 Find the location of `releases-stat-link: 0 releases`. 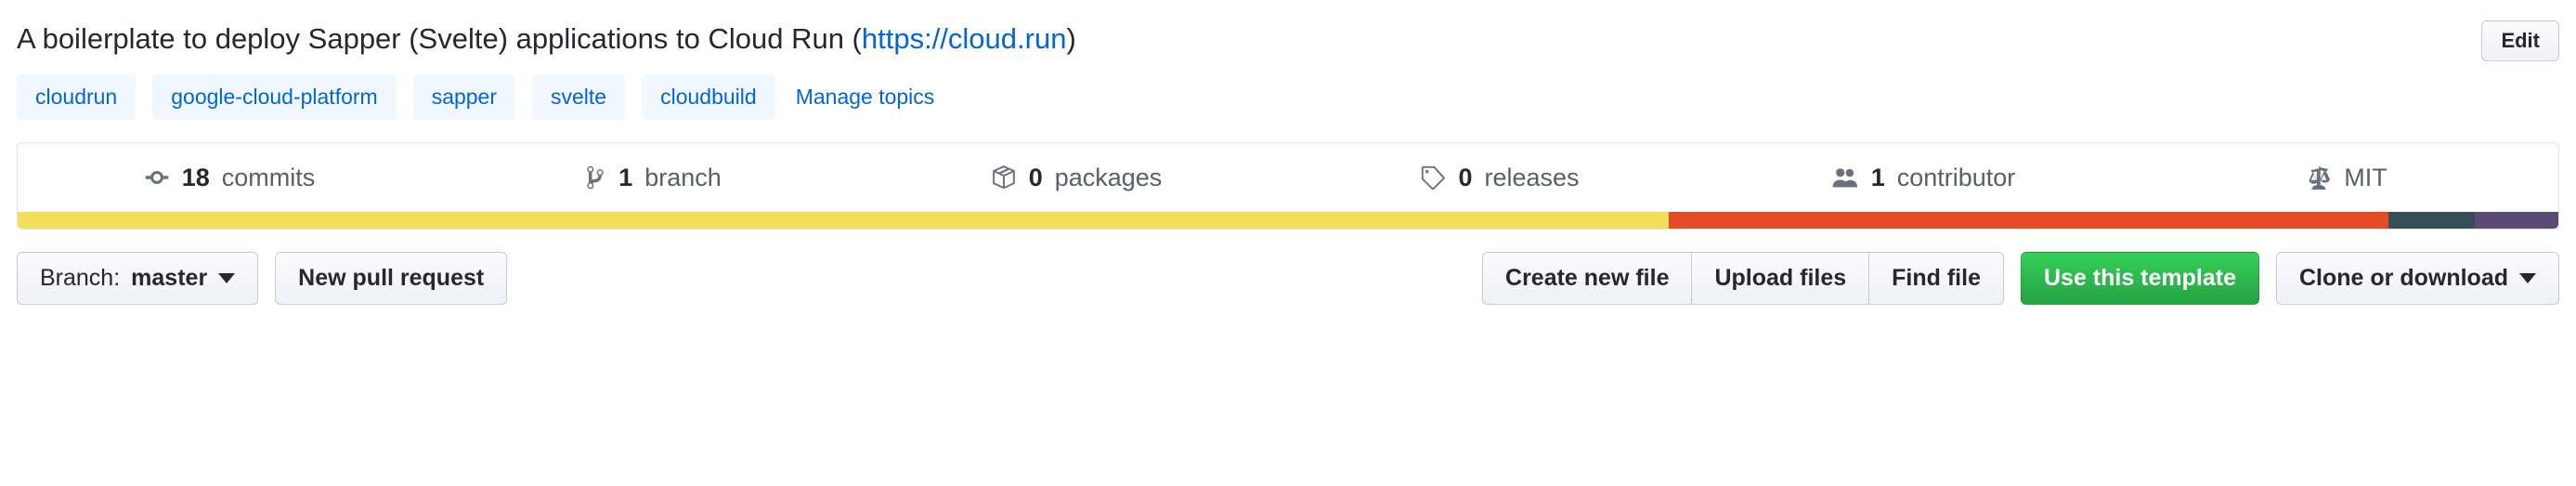

releases-stat-link: 0 releases is located at coordinates (1500, 177).